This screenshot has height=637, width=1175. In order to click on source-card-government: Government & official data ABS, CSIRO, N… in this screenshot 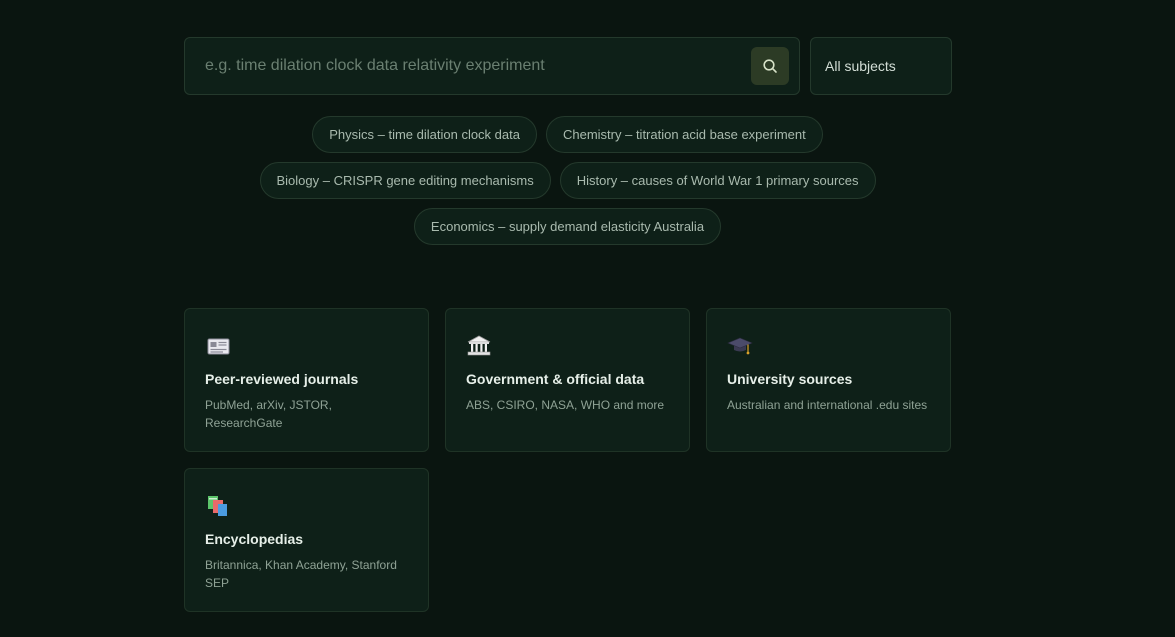, I will do `click(567, 380)`.